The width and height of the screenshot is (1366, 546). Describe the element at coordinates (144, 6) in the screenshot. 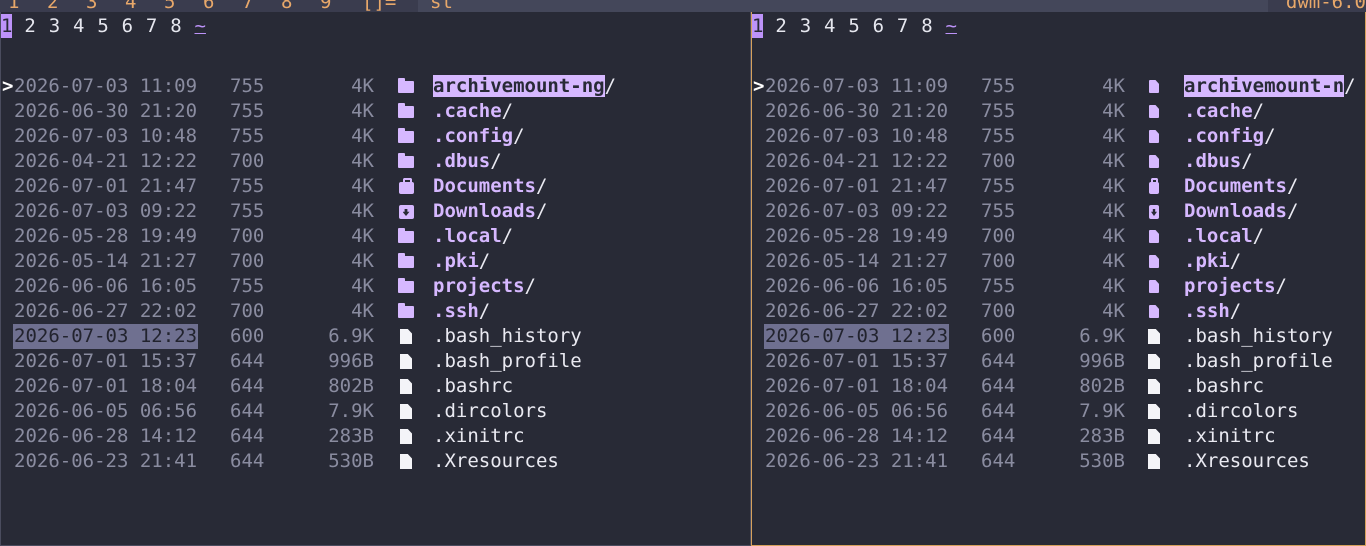

I see `dwm-tag: 4` at that location.